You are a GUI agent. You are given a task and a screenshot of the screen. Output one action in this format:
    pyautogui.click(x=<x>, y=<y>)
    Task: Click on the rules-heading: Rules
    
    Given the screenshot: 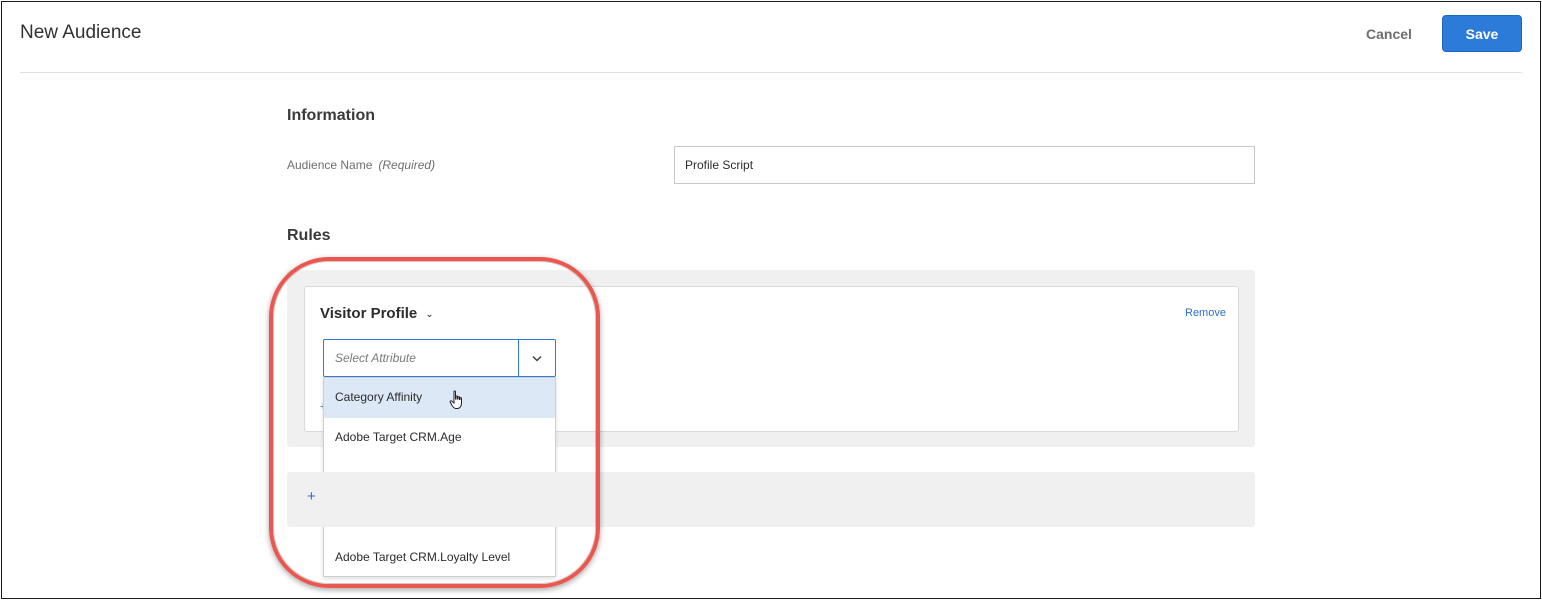 What is the action you would take?
    pyautogui.click(x=309, y=235)
    